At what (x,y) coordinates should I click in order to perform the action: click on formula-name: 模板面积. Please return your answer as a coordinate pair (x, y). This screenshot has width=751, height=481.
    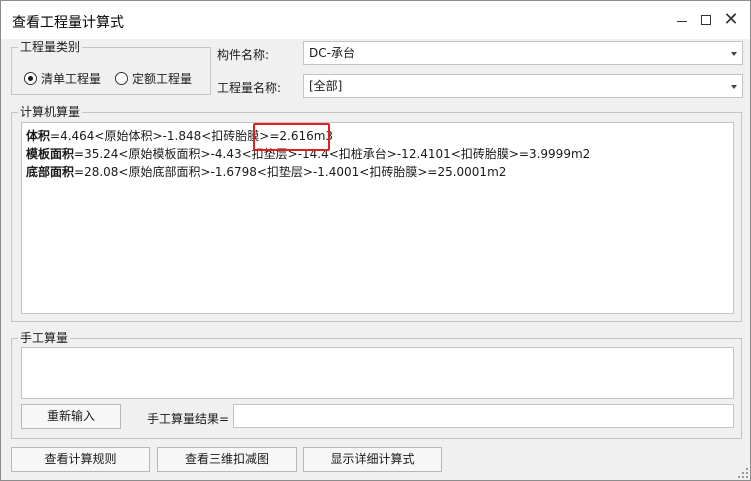
    Looking at the image, I should click on (50, 154).